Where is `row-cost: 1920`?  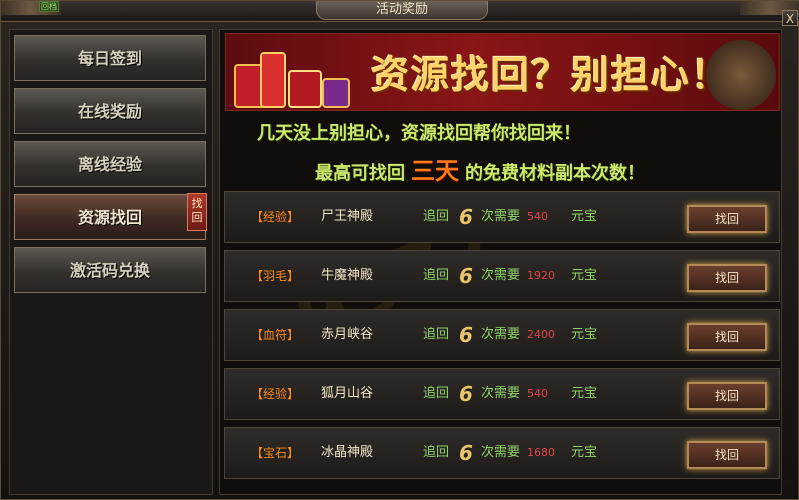
row-cost: 1920 is located at coordinates (541, 275).